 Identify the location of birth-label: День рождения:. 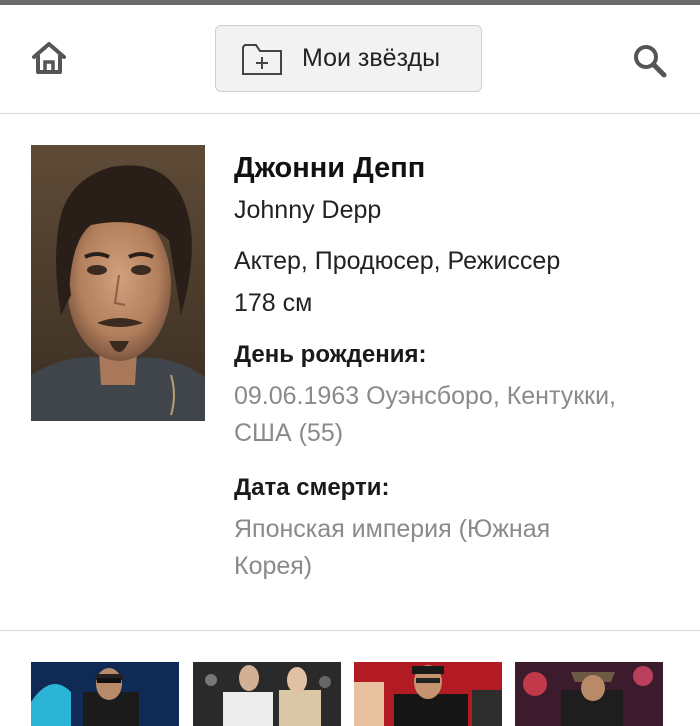
(330, 354).